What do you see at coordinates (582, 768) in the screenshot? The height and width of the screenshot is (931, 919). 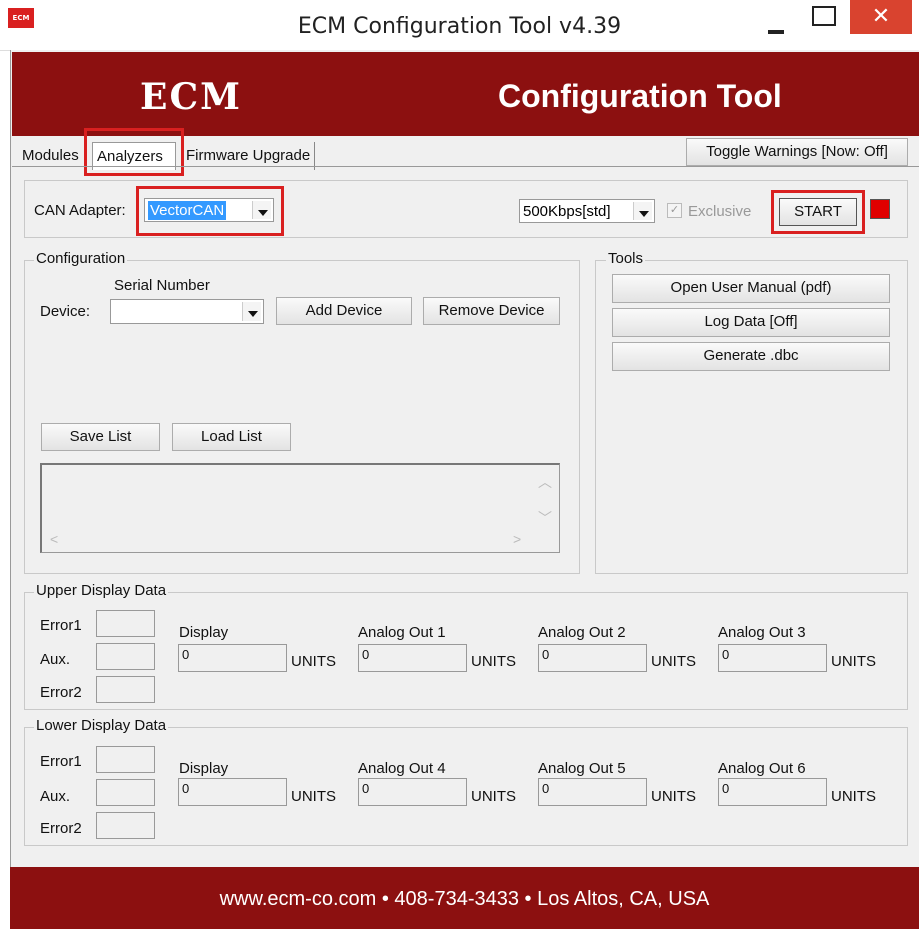 I see `lower-analog-out-5-title: Analog Out 5` at bounding box center [582, 768].